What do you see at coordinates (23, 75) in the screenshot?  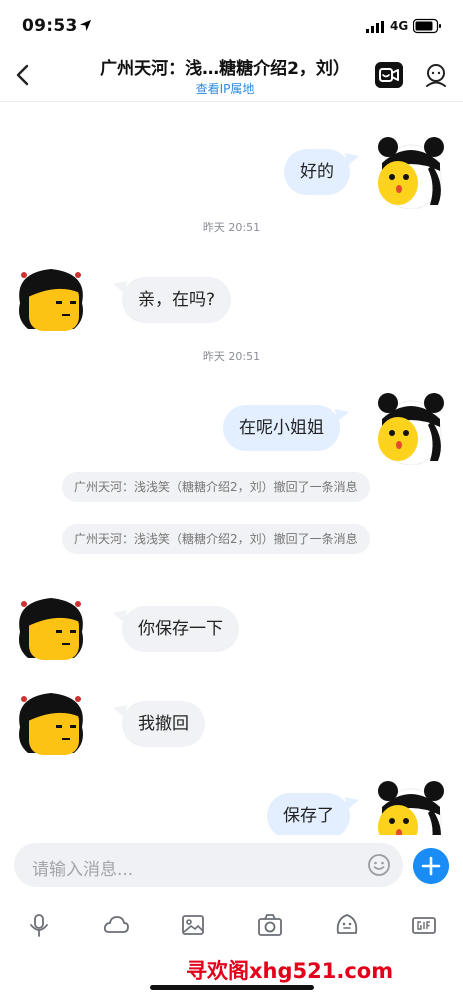 I see `back-arrow-icon` at bounding box center [23, 75].